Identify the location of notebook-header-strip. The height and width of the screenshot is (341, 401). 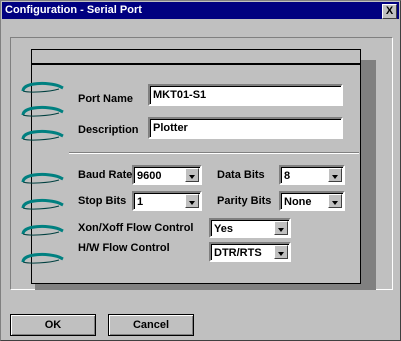
(196, 56).